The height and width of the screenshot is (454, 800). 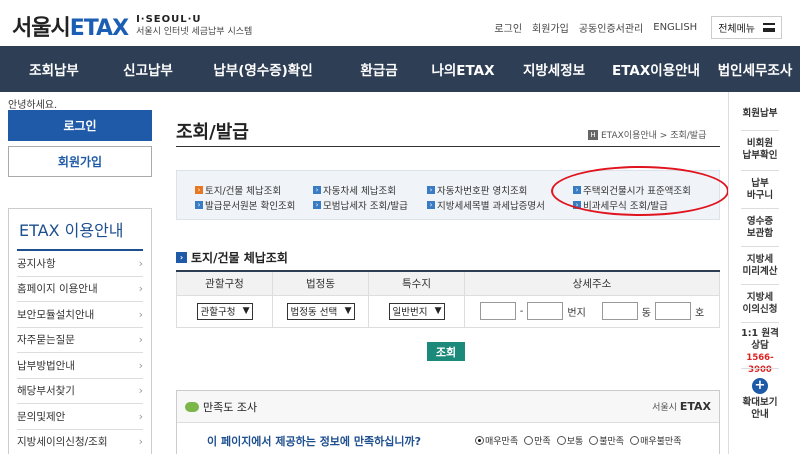 I want to click on nav-item-etax-guide: ETAX이용안내, so click(x=656, y=69).